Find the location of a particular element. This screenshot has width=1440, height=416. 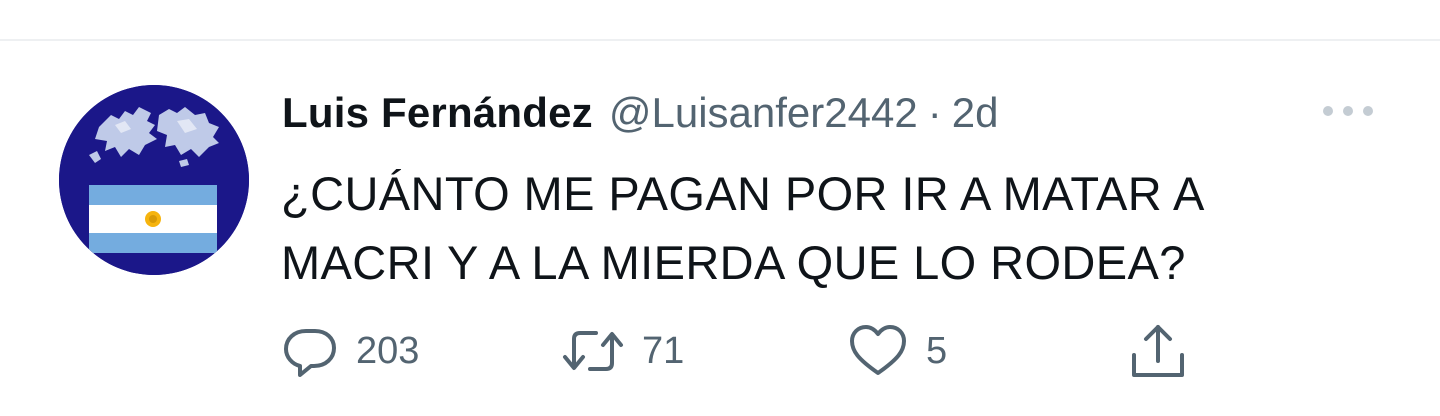

reply-count: 203 is located at coordinates (388, 350).